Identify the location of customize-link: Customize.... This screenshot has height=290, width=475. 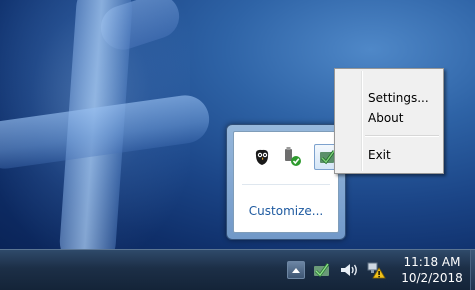
(286, 211).